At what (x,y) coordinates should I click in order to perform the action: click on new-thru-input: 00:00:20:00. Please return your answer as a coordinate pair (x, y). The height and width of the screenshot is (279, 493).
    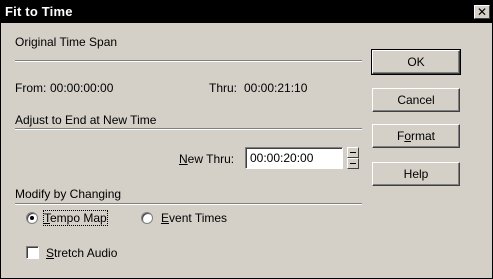
    Looking at the image, I should click on (294, 158).